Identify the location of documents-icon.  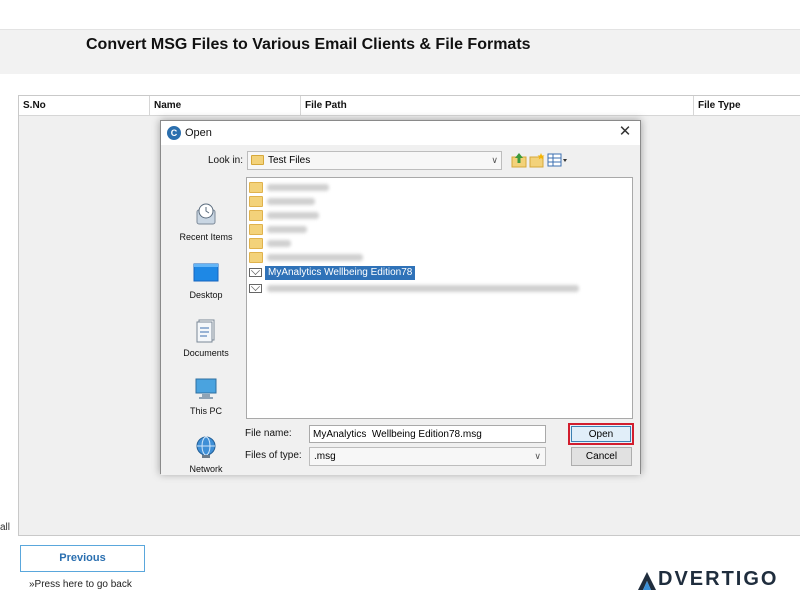
(205, 331).